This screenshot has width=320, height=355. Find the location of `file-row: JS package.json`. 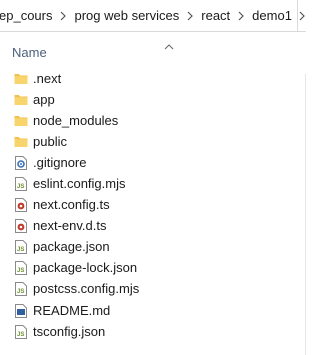

file-row: JS package.json is located at coordinates (153, 247).